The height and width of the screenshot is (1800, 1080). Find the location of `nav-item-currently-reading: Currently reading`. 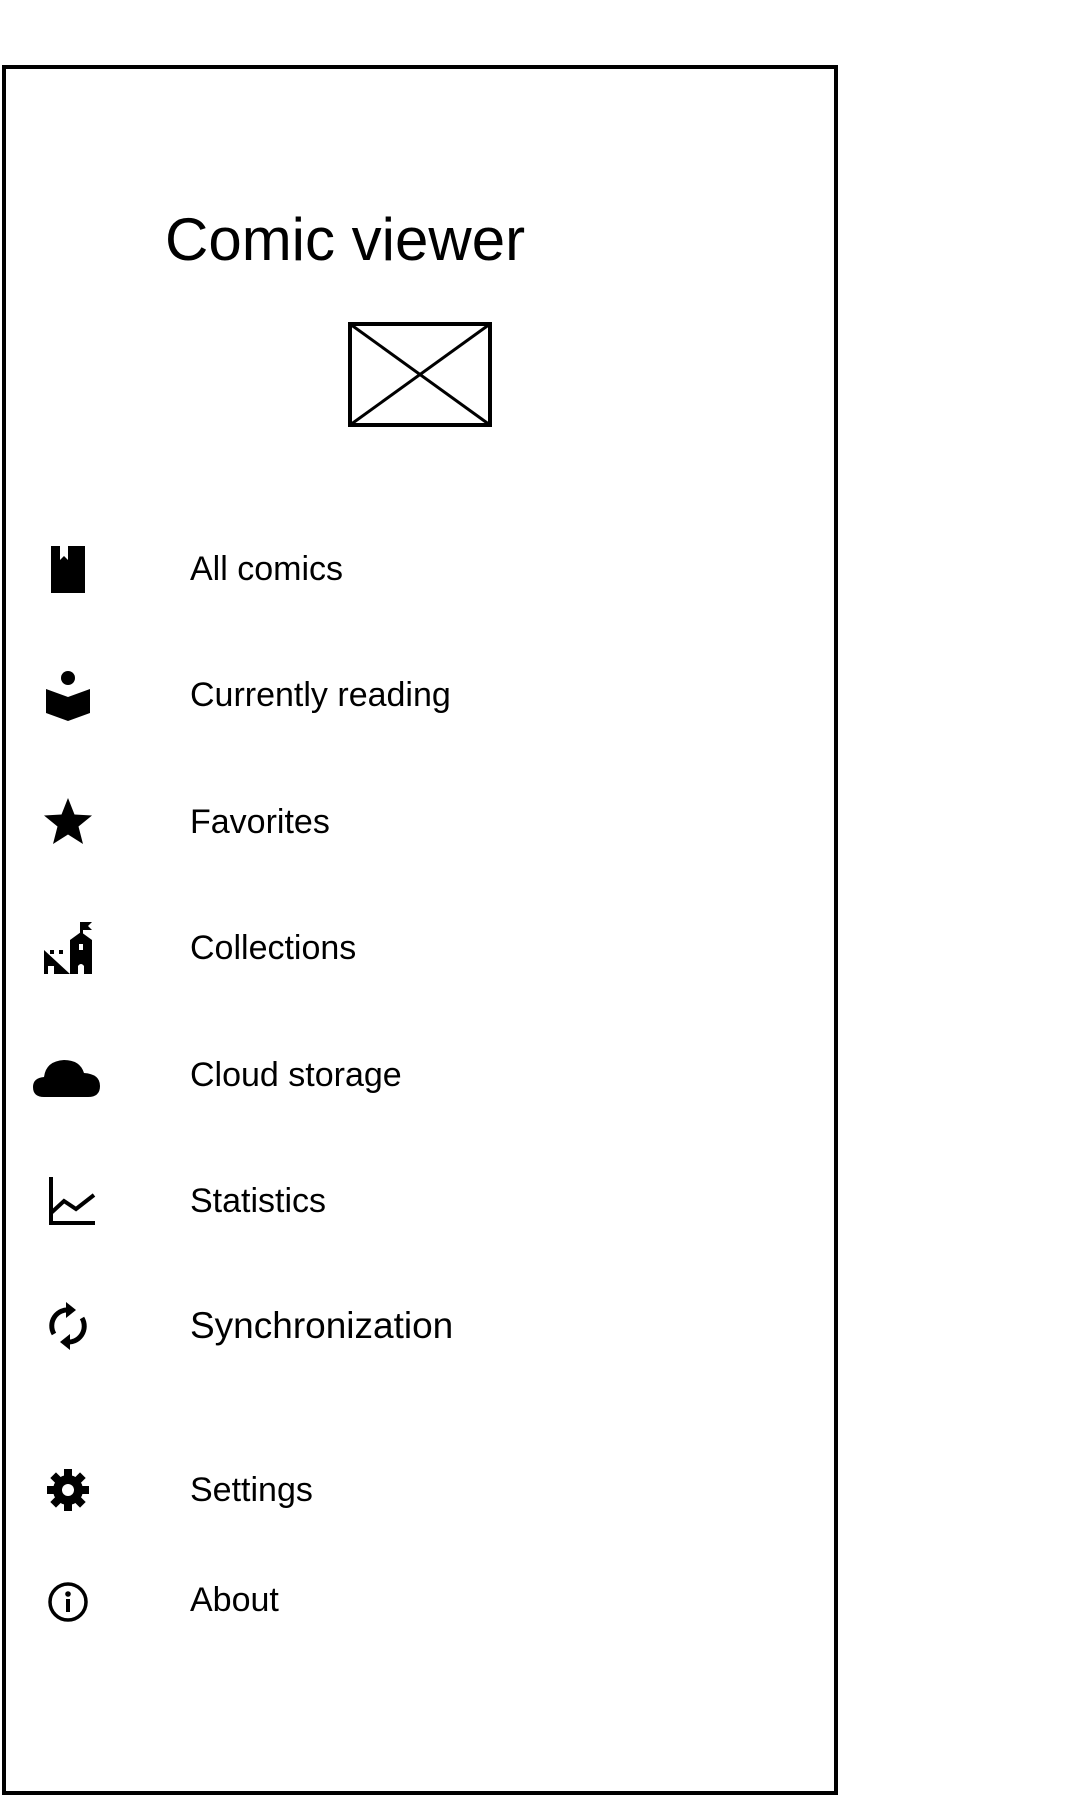

nav-item-currently-reading: Currently reading is located at coordinates (410, 695).